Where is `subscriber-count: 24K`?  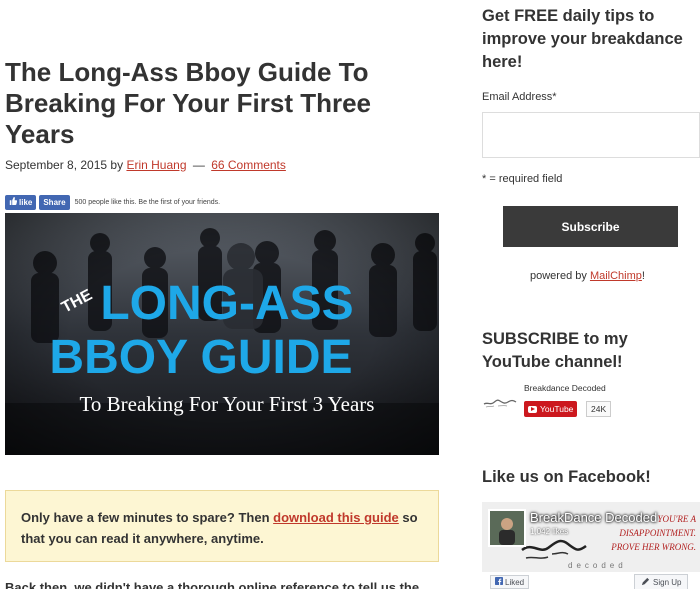
subscriber-count: 24K is located at coordinates (599, 409).